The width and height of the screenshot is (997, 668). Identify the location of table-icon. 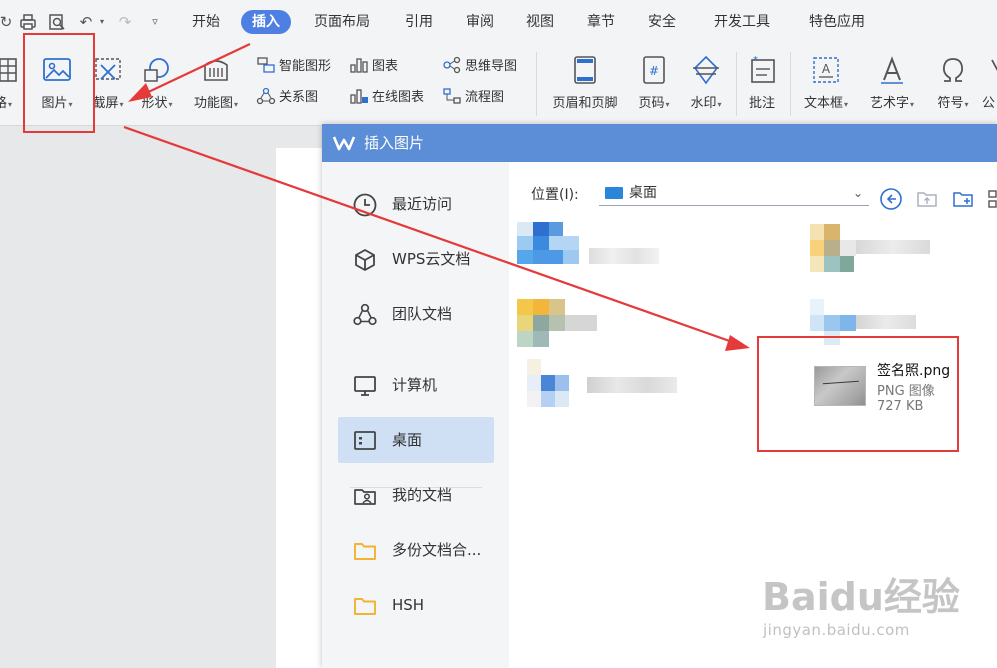
(8, 70).